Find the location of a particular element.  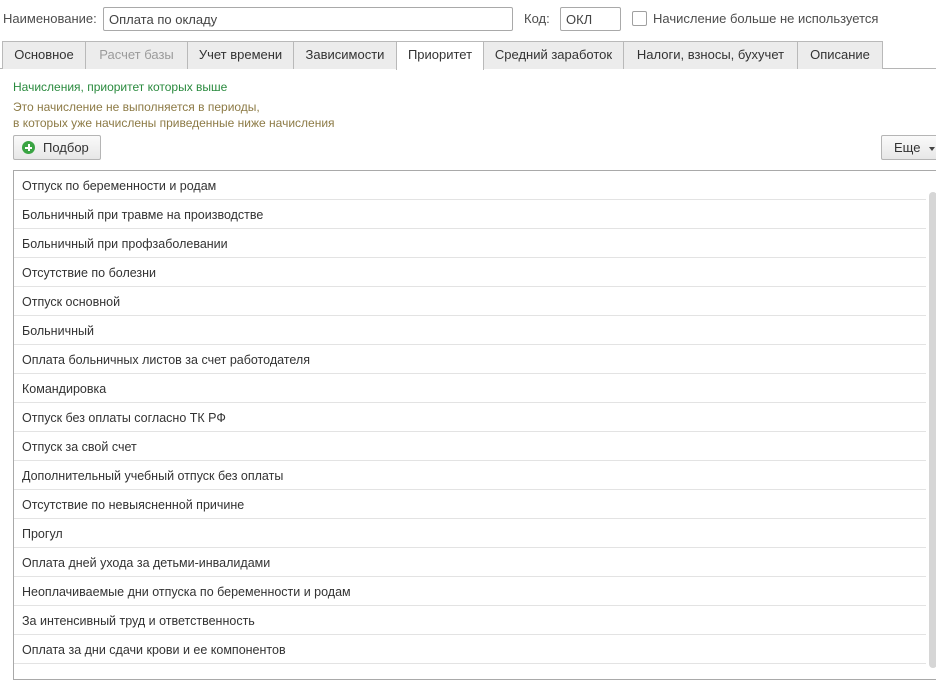

table-row: Больничный is located at coordinates (470, 330).